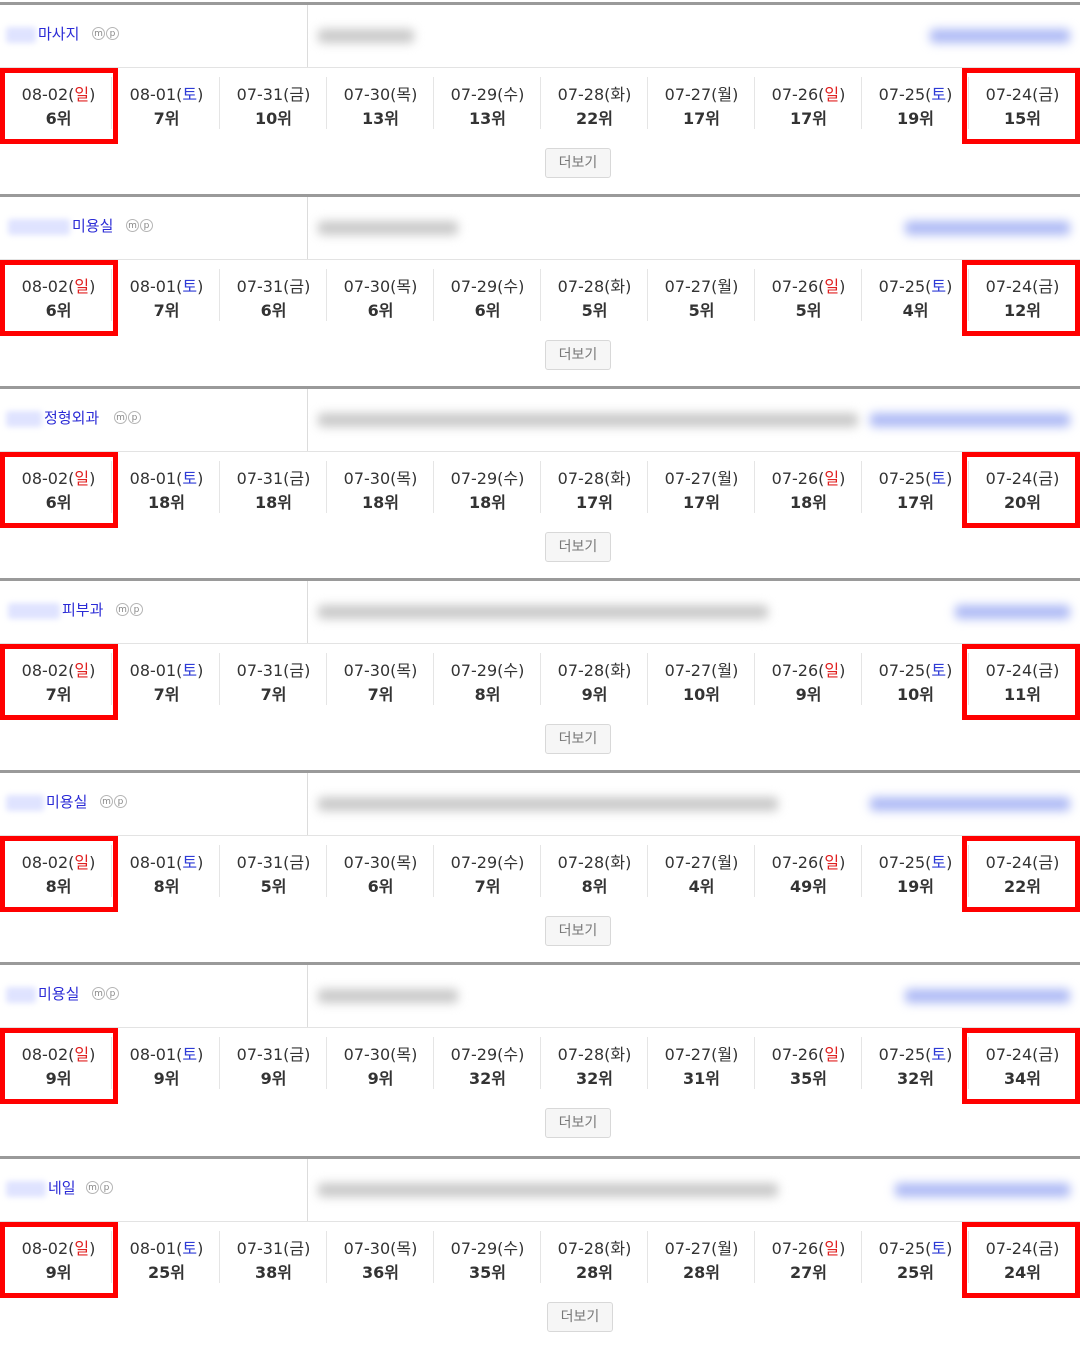 The image size is (1080, 1350). What do you see at coordinates (915, 1066) in the screenshot?
I see `daily-rank-cell: 07-25(토) 32위` at bounding box center [915, 1066].